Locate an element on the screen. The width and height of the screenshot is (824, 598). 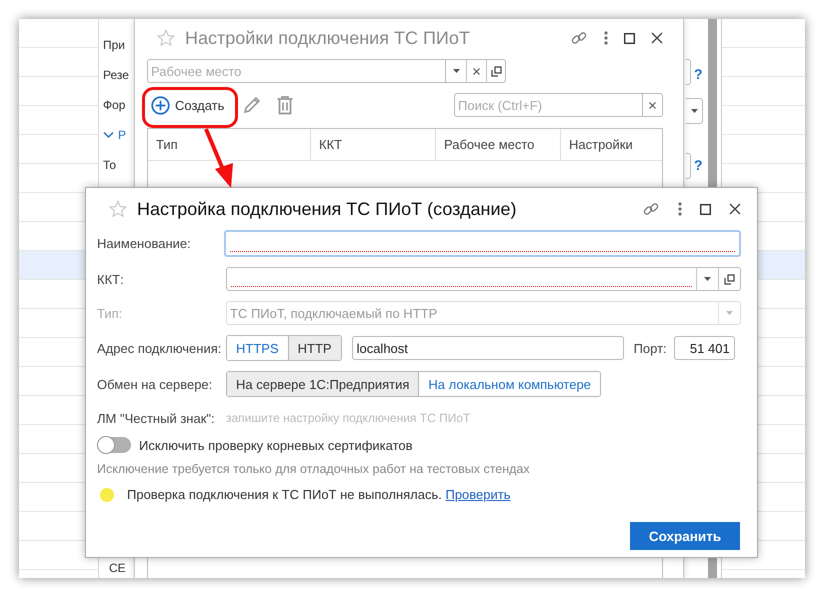
column-header: Настройки is located at coordinates (611, 144).